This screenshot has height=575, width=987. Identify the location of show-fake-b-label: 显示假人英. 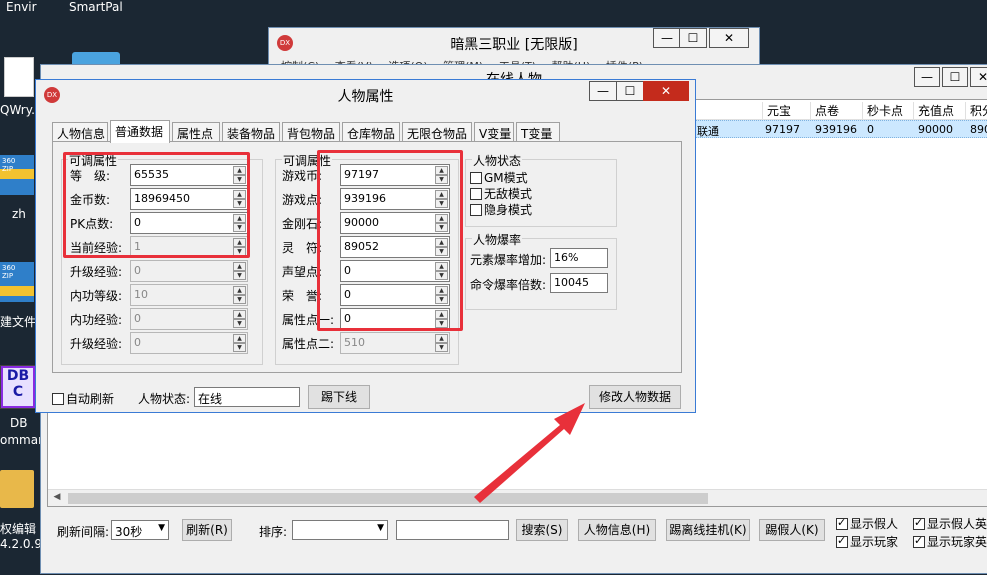
(957, 524).